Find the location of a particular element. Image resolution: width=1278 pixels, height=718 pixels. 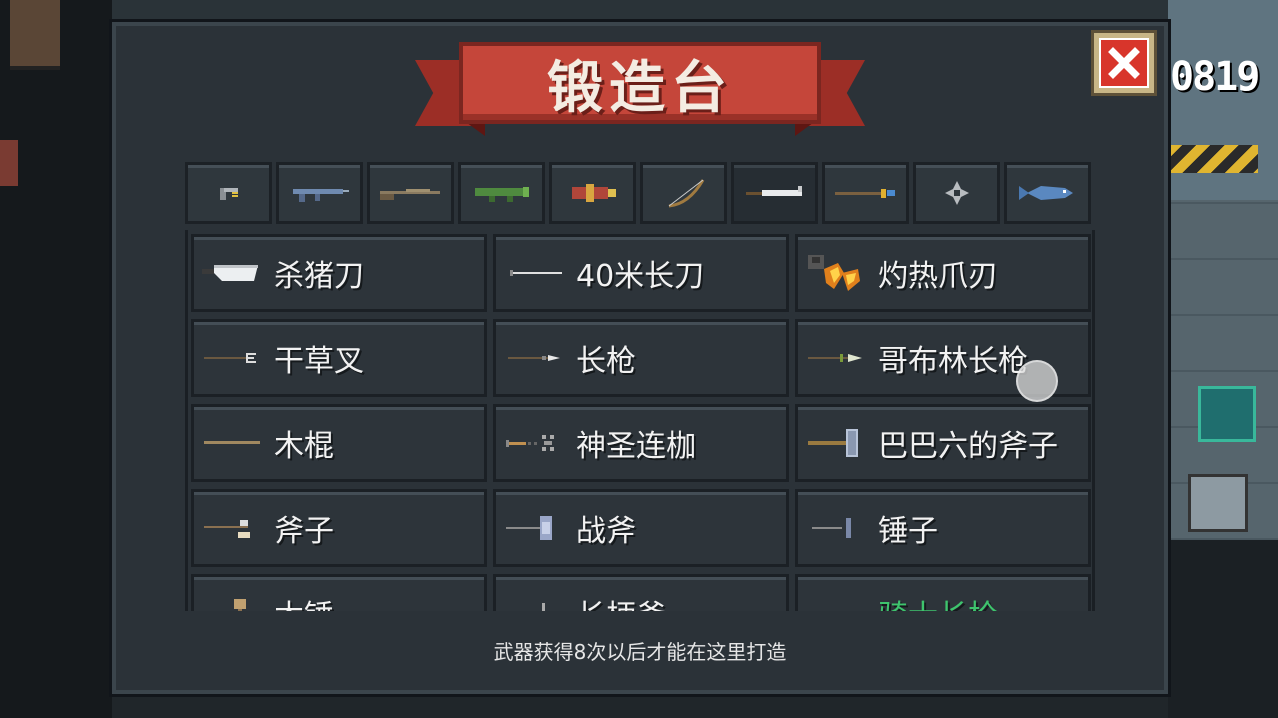

explosive-icon is located at coordinates (593, 193).